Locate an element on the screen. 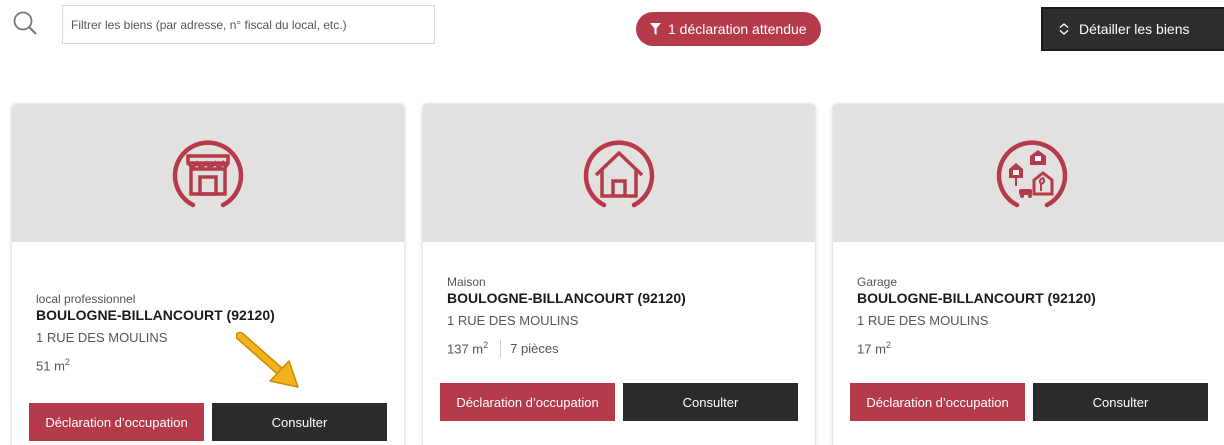 This screenshot has height=445, width=1224. property-type: local professionnel is located at coordinates (86, 299).